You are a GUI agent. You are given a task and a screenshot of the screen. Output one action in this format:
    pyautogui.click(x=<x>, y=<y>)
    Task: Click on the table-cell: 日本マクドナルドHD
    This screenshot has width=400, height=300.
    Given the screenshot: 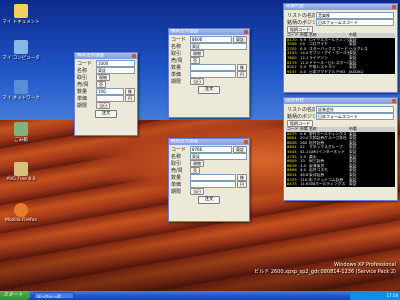 What is the action you would take?
    pyautogui.click(x=327, y=71)
    